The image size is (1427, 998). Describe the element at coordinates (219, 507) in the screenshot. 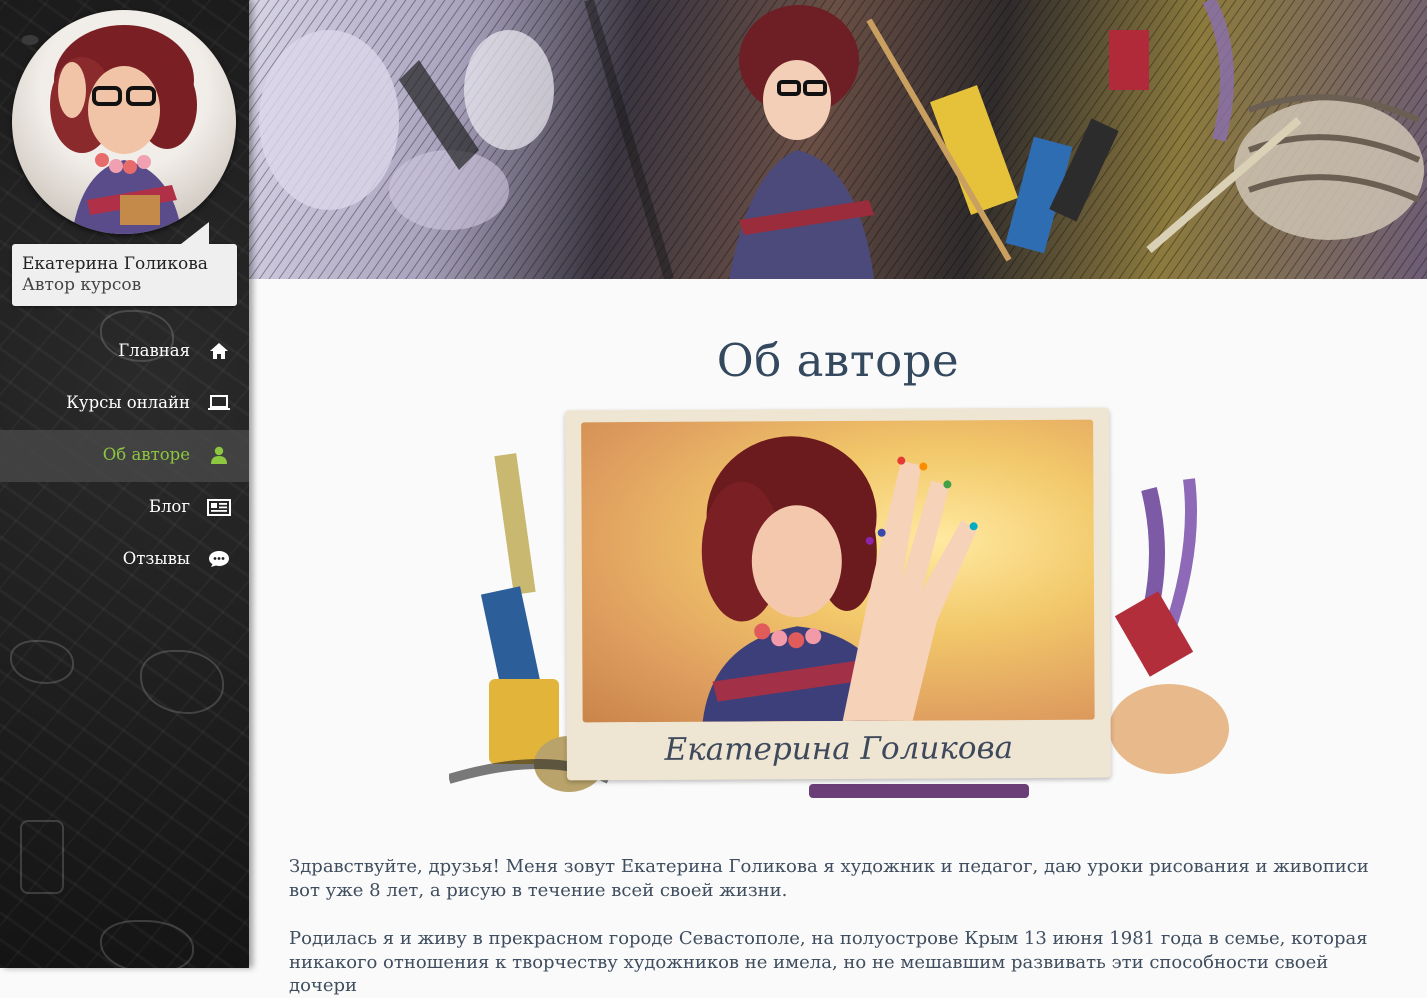

I see `newspaper-icon` at that location.